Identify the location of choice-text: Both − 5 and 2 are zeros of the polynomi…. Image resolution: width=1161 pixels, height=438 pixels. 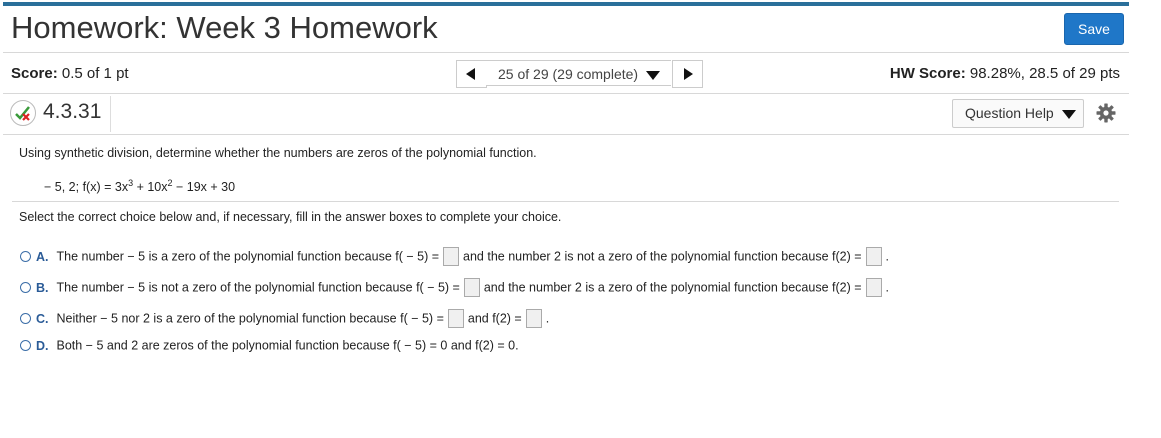
(287, 345).